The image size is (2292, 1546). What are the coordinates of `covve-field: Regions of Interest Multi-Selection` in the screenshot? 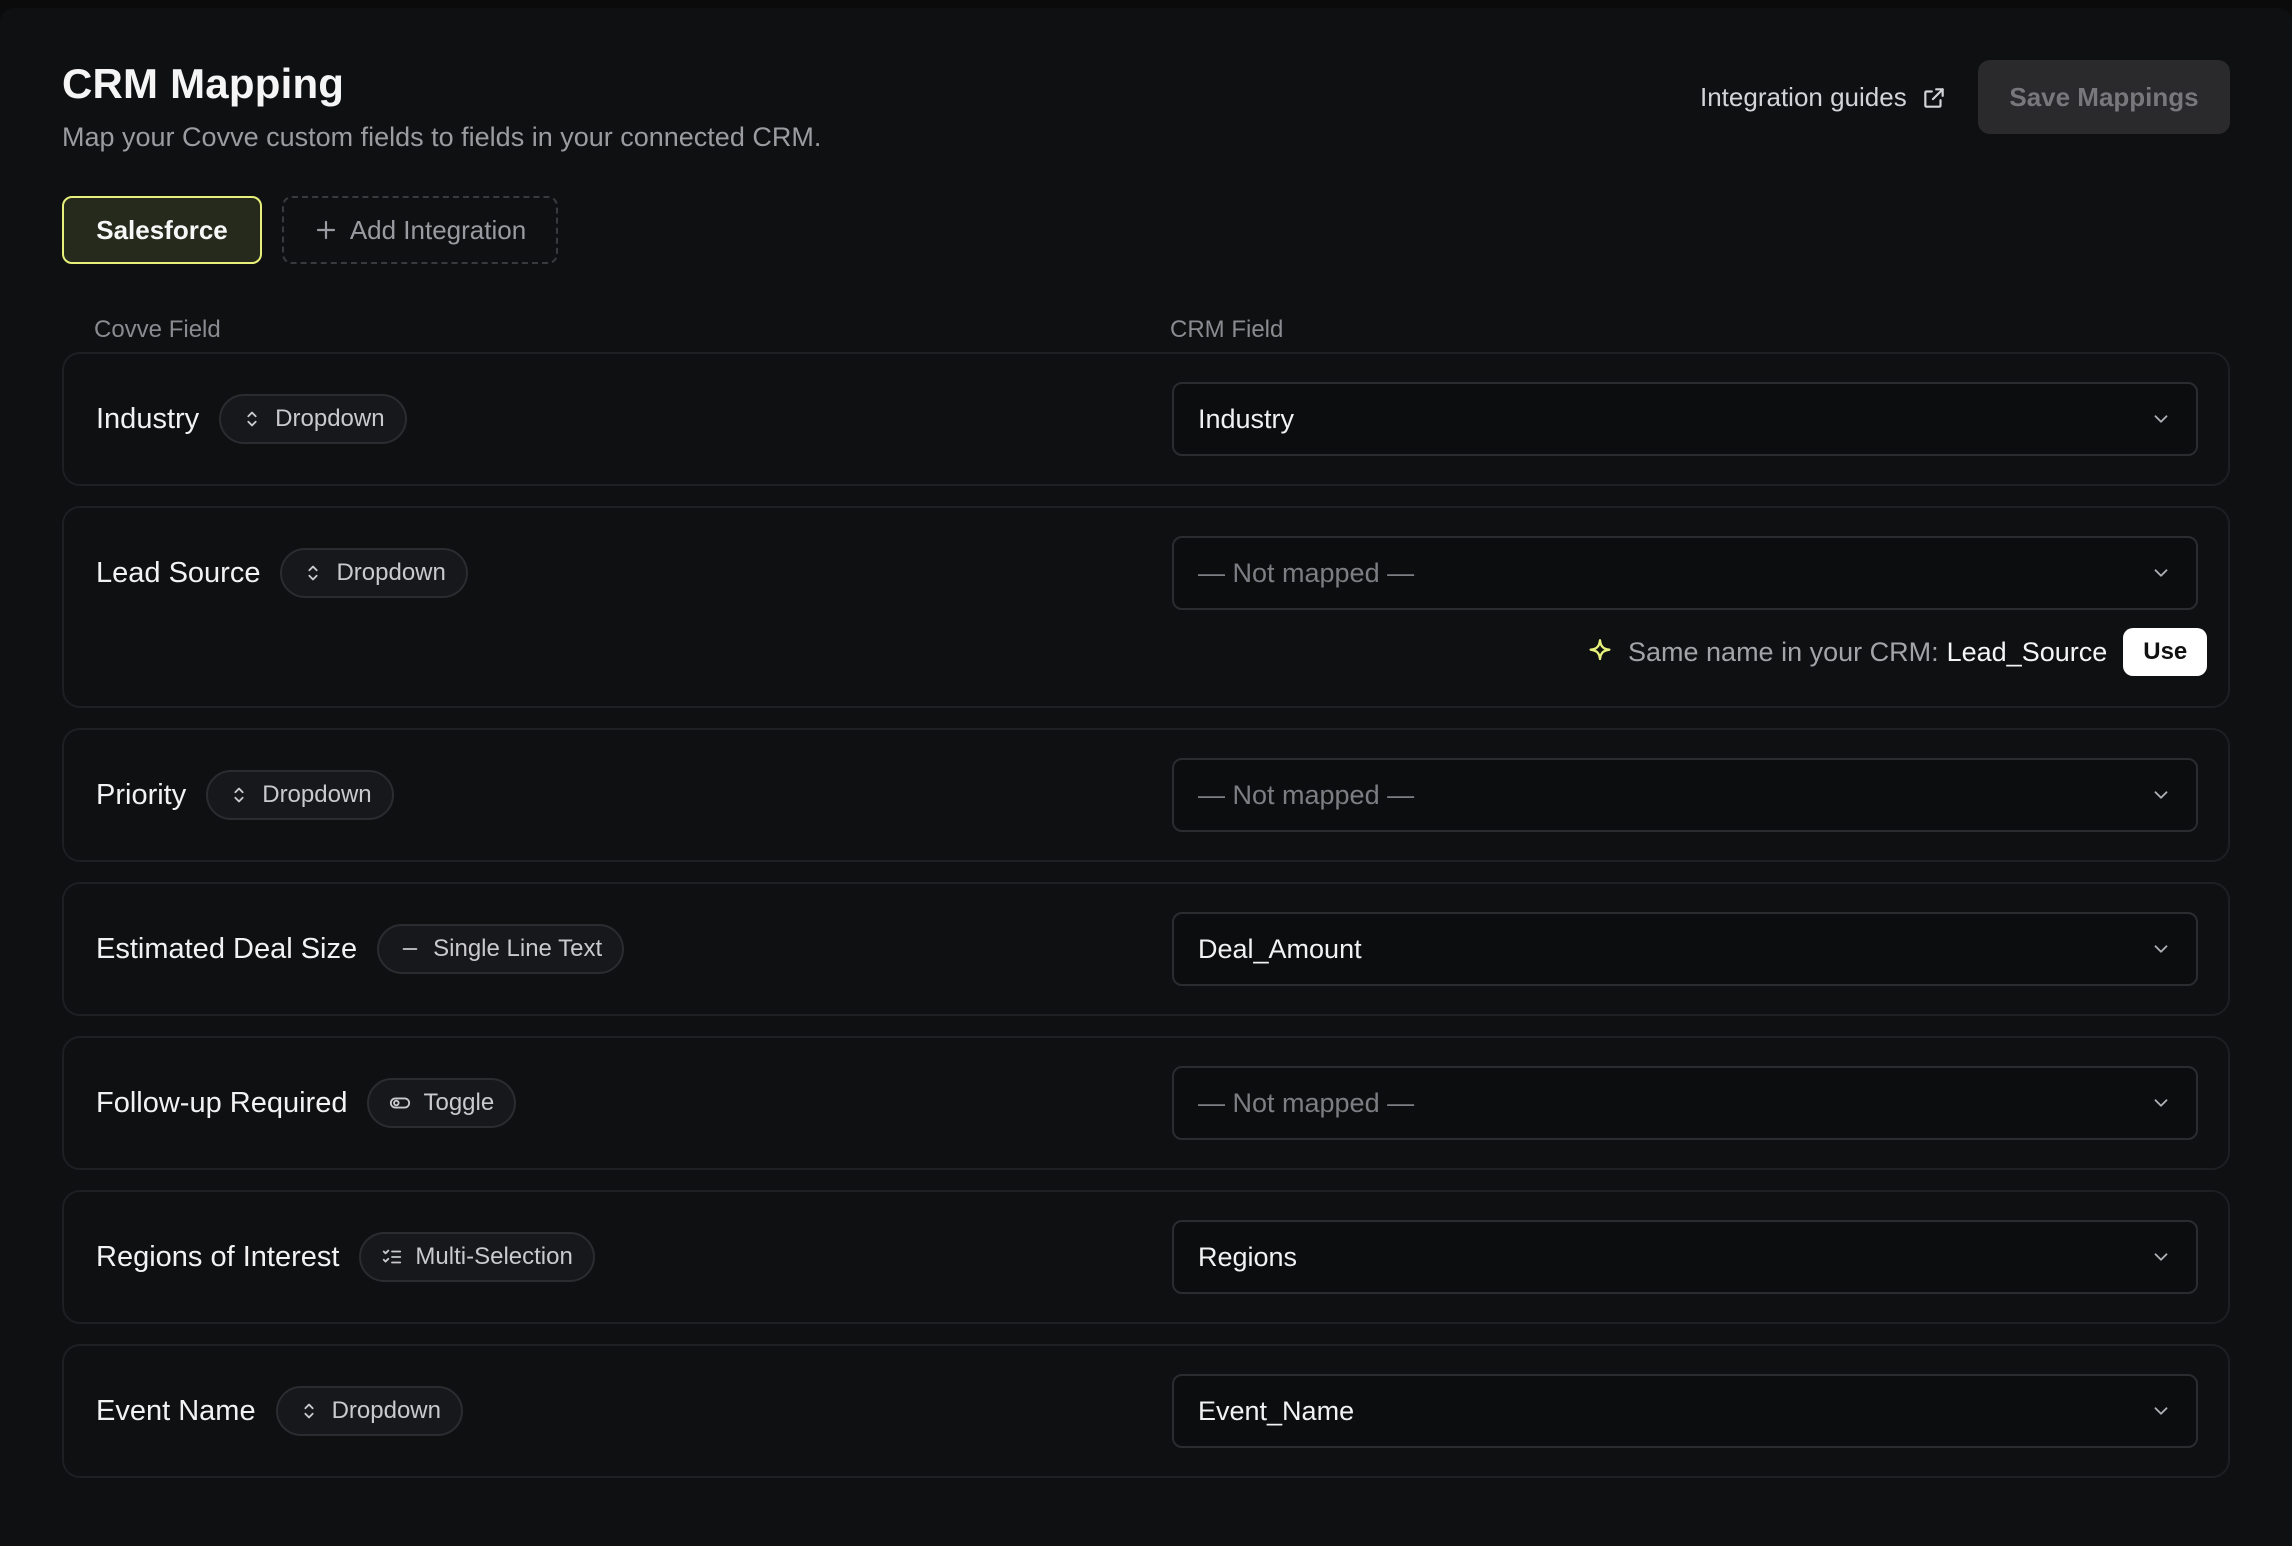 It's located at (345, 1257).